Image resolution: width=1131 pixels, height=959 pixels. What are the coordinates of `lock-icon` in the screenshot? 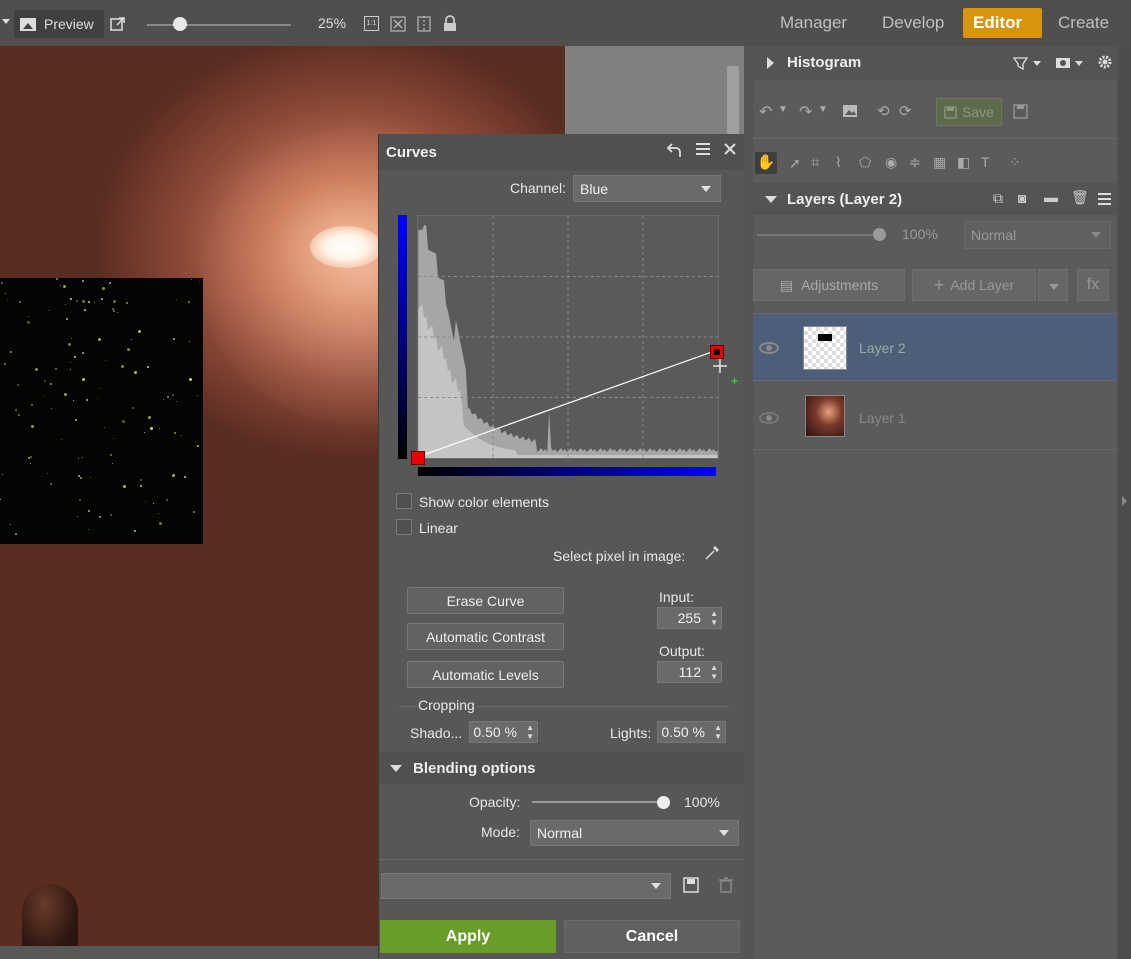 It's located at (450, 23).